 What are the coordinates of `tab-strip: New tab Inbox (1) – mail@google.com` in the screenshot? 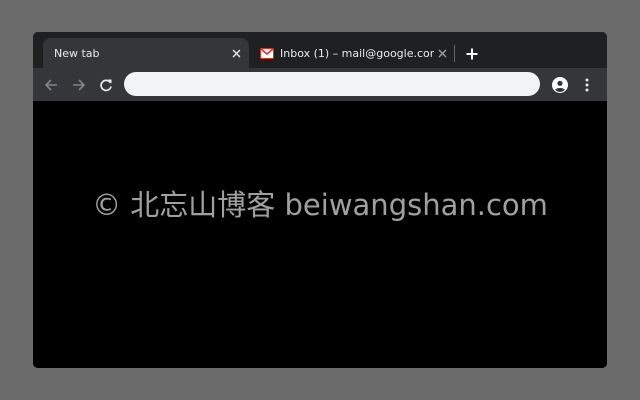 It's located at (320, 50).